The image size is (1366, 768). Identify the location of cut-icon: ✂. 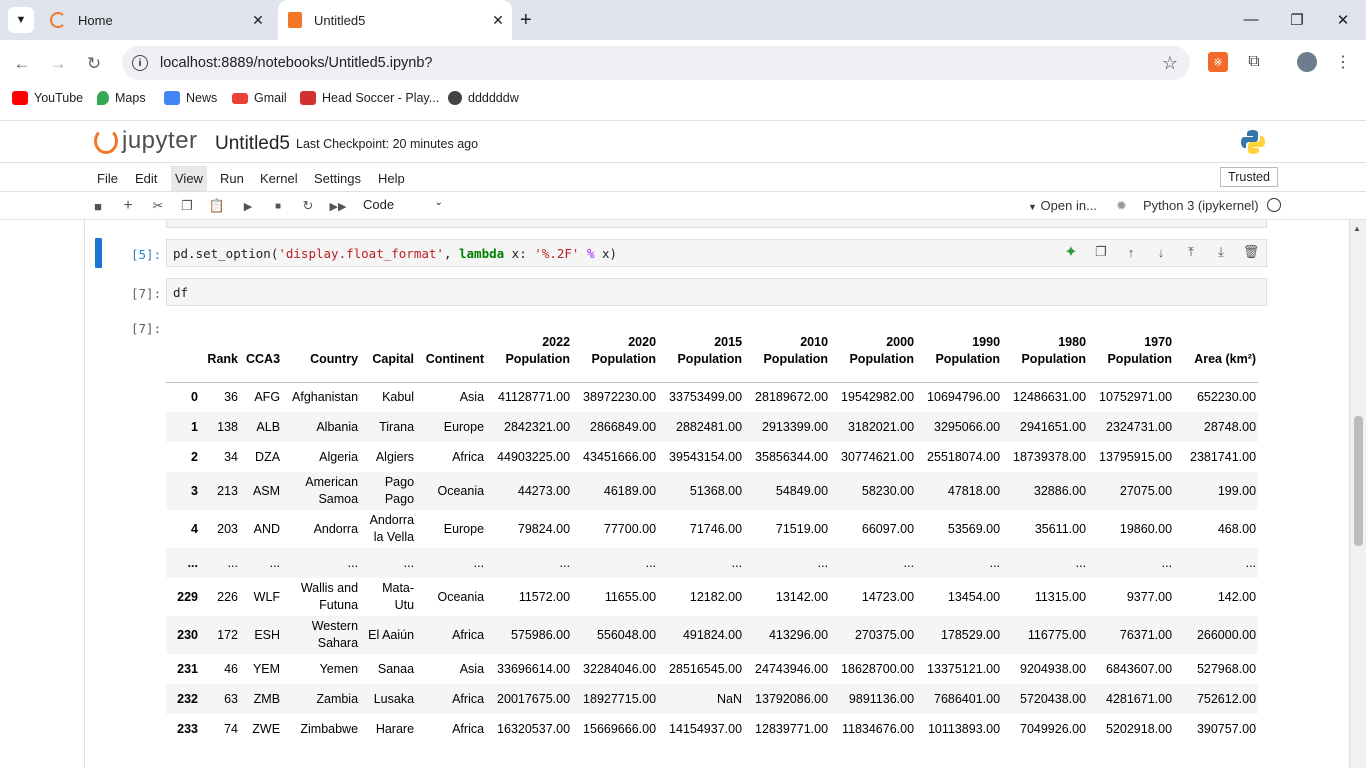
(158, 206).